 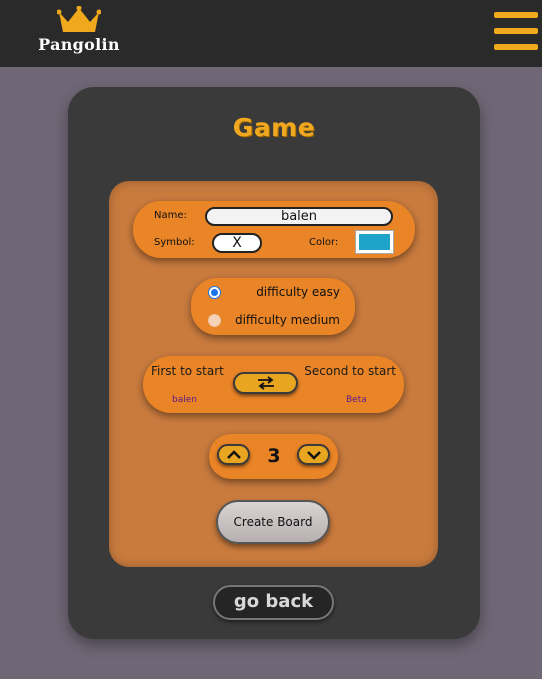 I want to click on swap-arrows-icon, so click(x=266, y=383).